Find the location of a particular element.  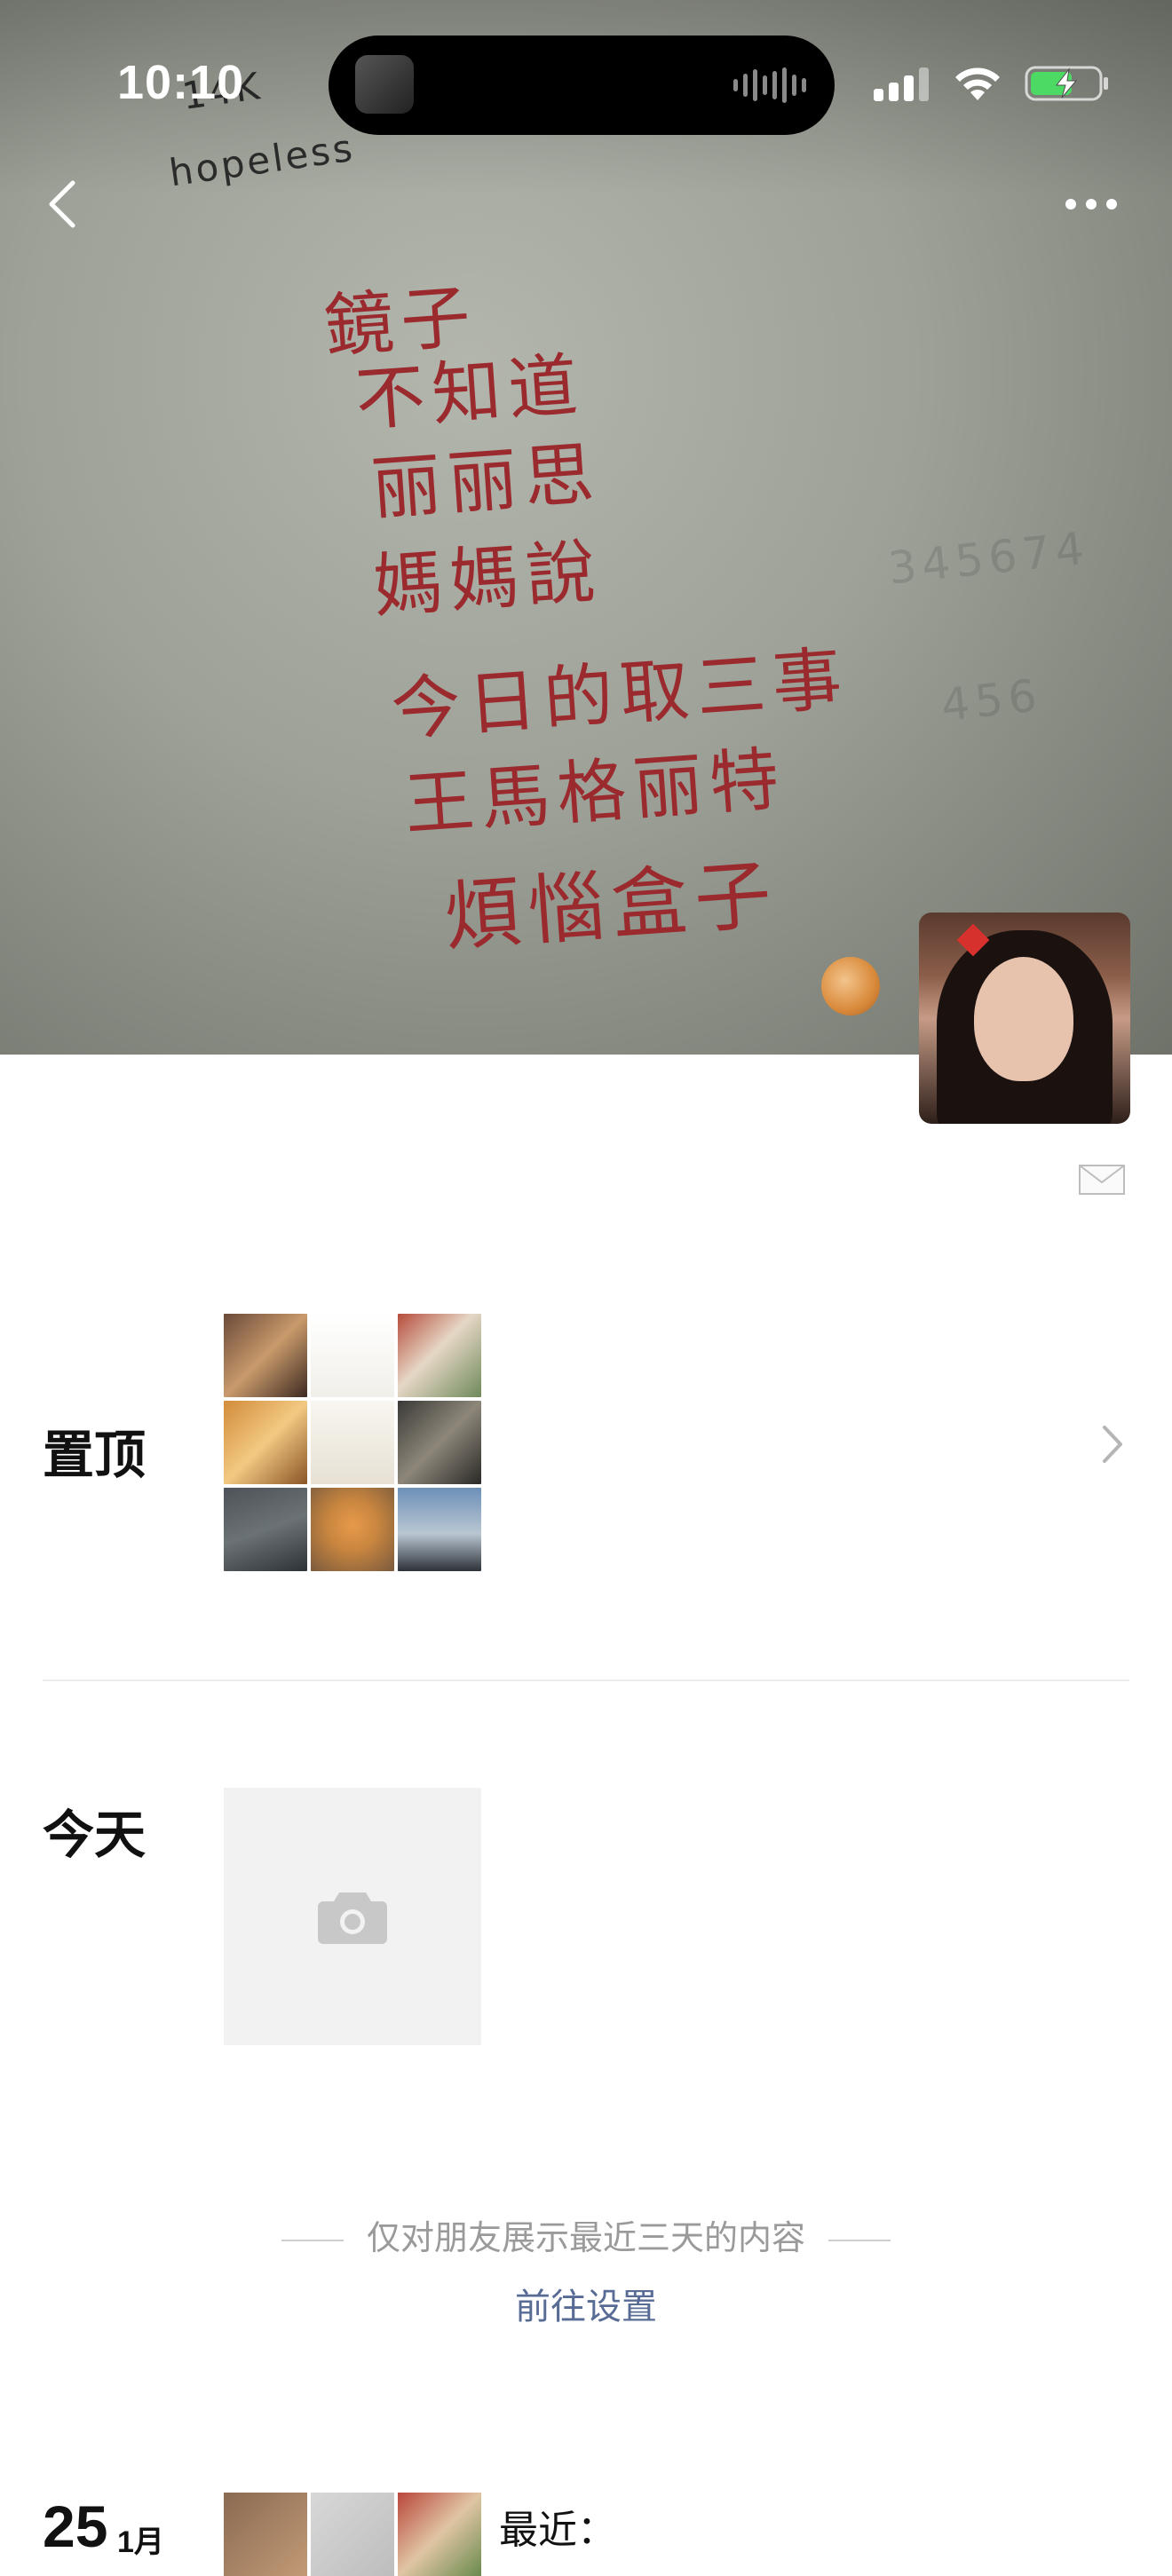

handwriting-line-4: 媽媽說 is located at coordinates (488, 580).